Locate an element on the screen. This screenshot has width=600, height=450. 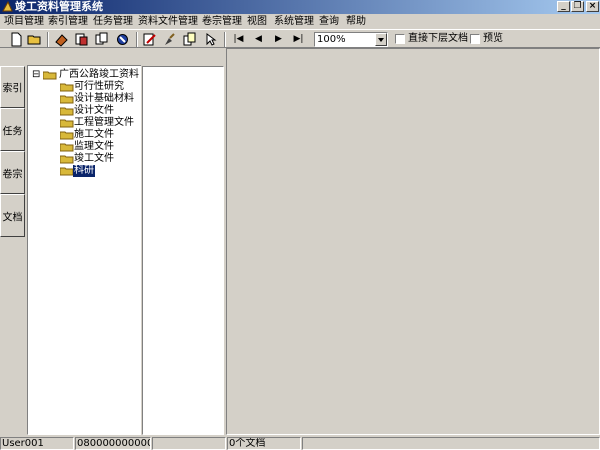
tab-document: 文档 is located at coordinates (12, 215).